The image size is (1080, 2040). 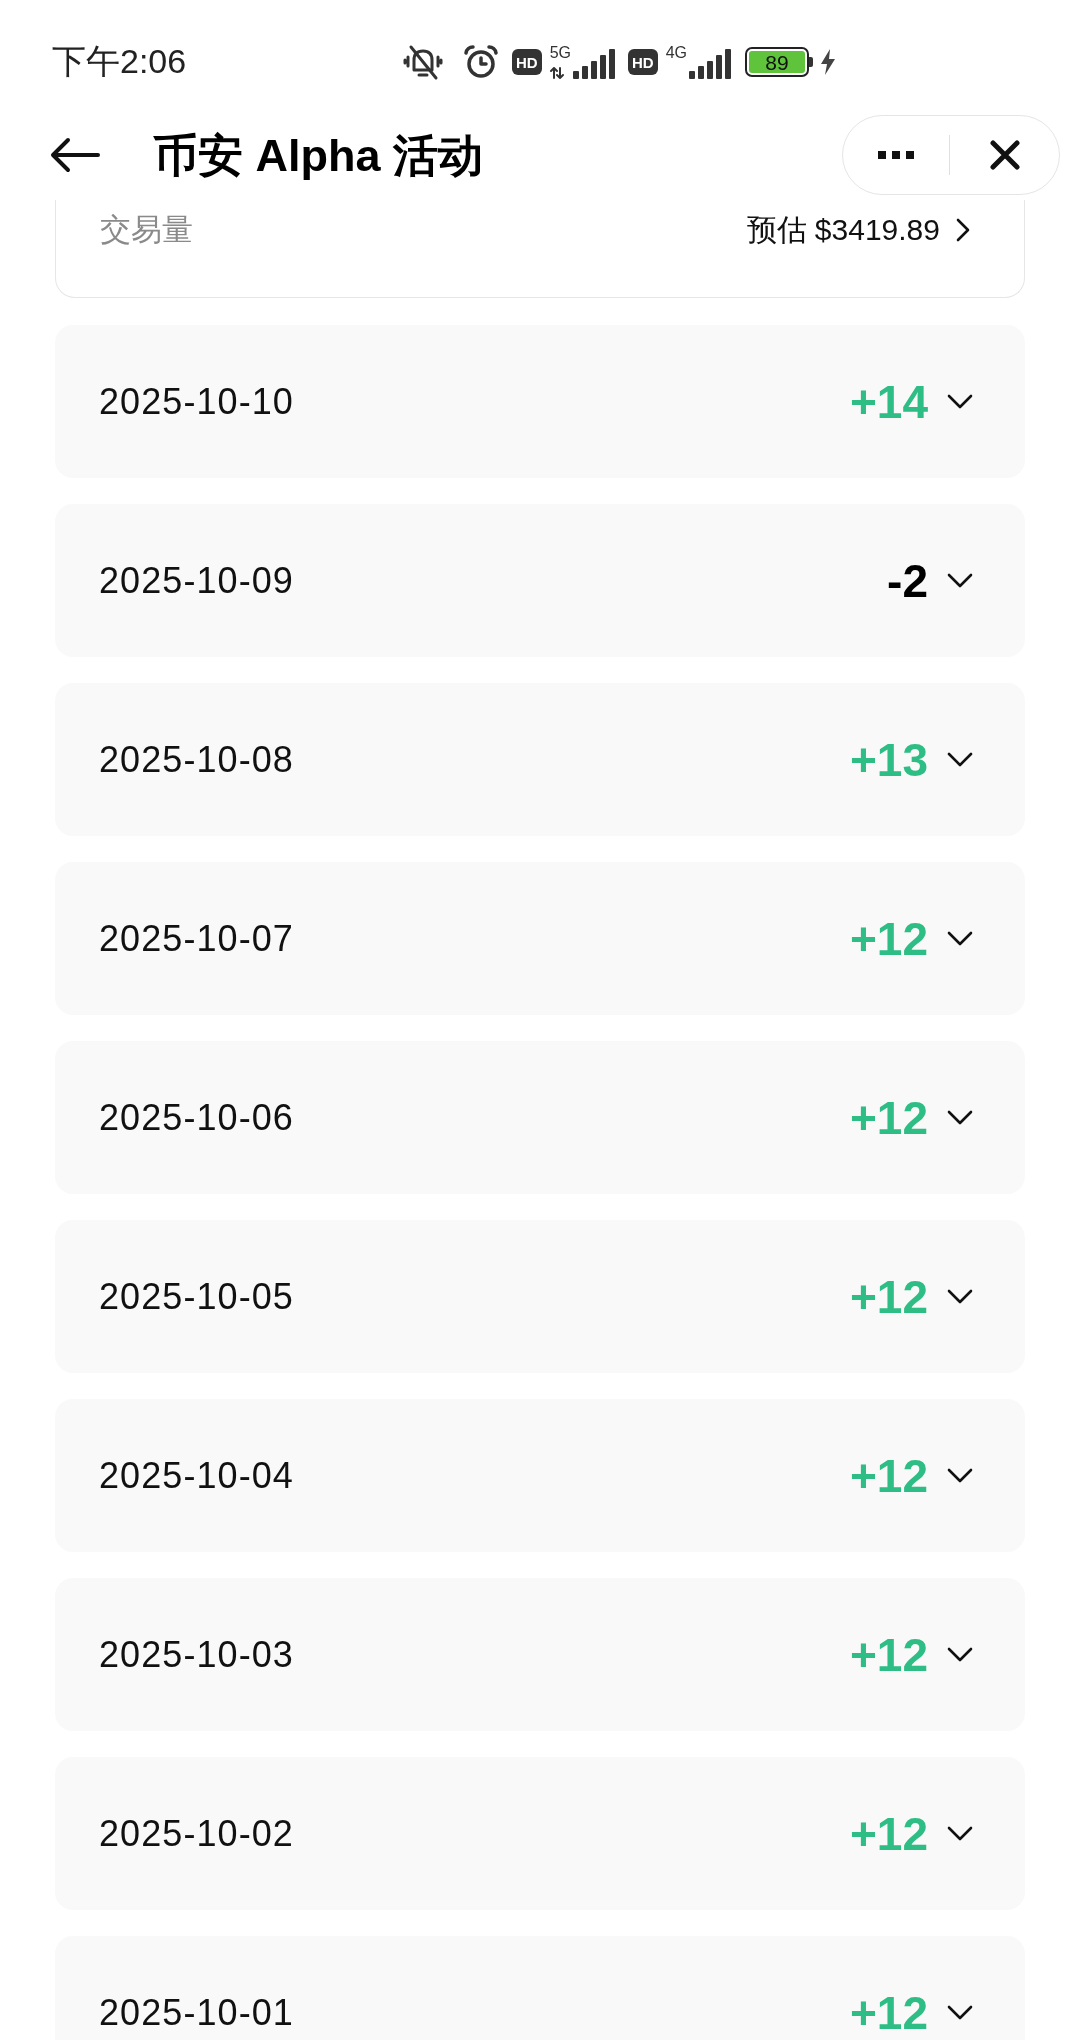 I want to click on page-title: 币安 Alpha 活动, so click(x=318, y=155).